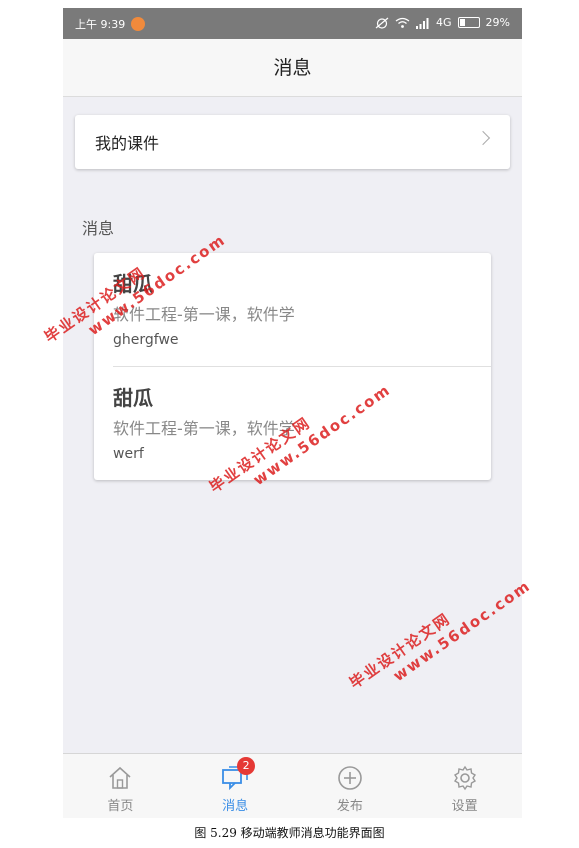 The width and height of the screenshot is (579, 848). I want to click on gear-icon, so click(464, 778).